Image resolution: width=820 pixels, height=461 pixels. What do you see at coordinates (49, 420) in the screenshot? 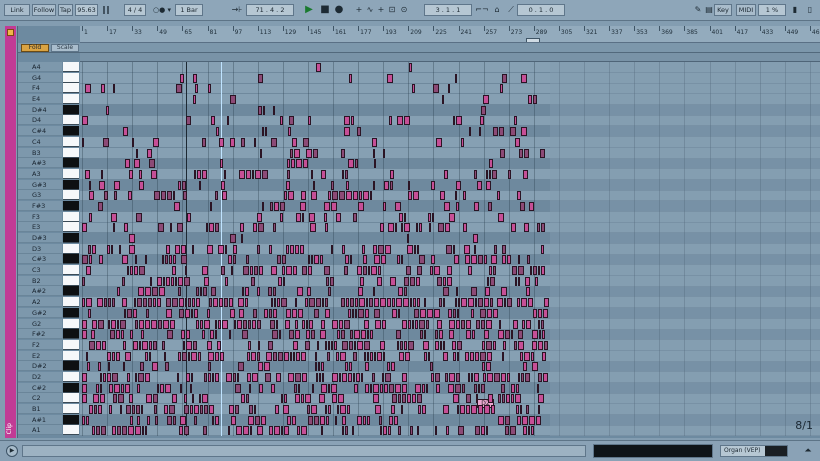
I see `piano-key-row: A#1` at bounding box center [49, 420].